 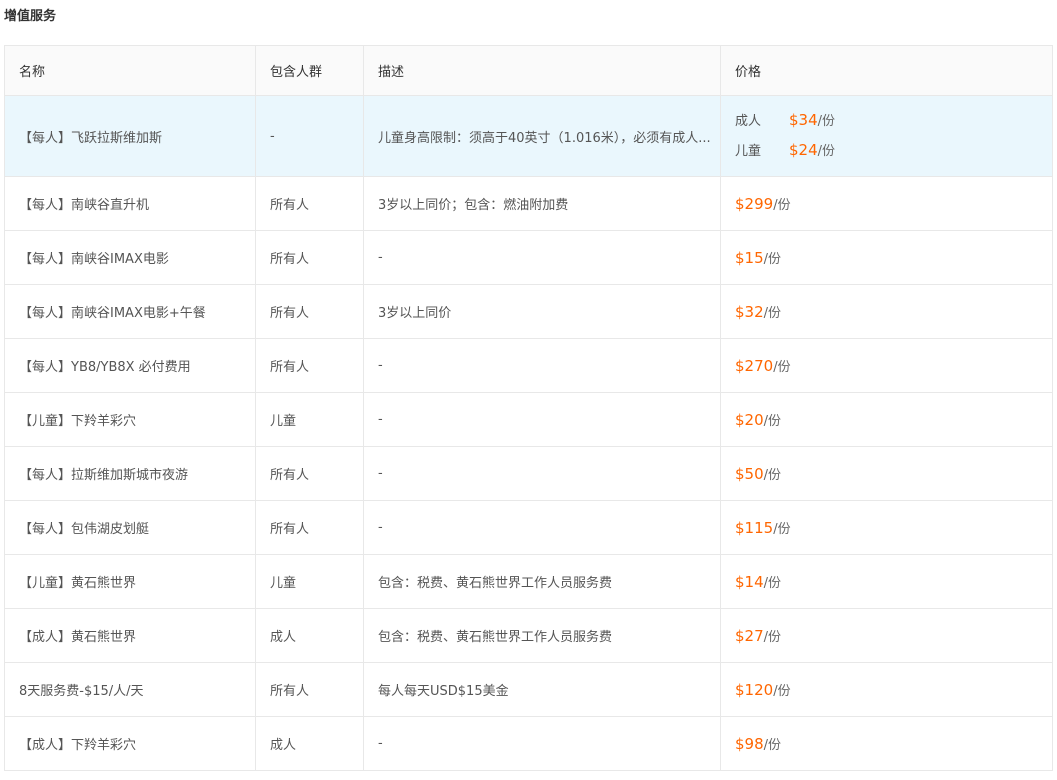 What do you see at coordinates (130, 581) in the screenshot?
I see `cell-name: 【儿童】黄石熊世界` at bounding box center [130, 581].